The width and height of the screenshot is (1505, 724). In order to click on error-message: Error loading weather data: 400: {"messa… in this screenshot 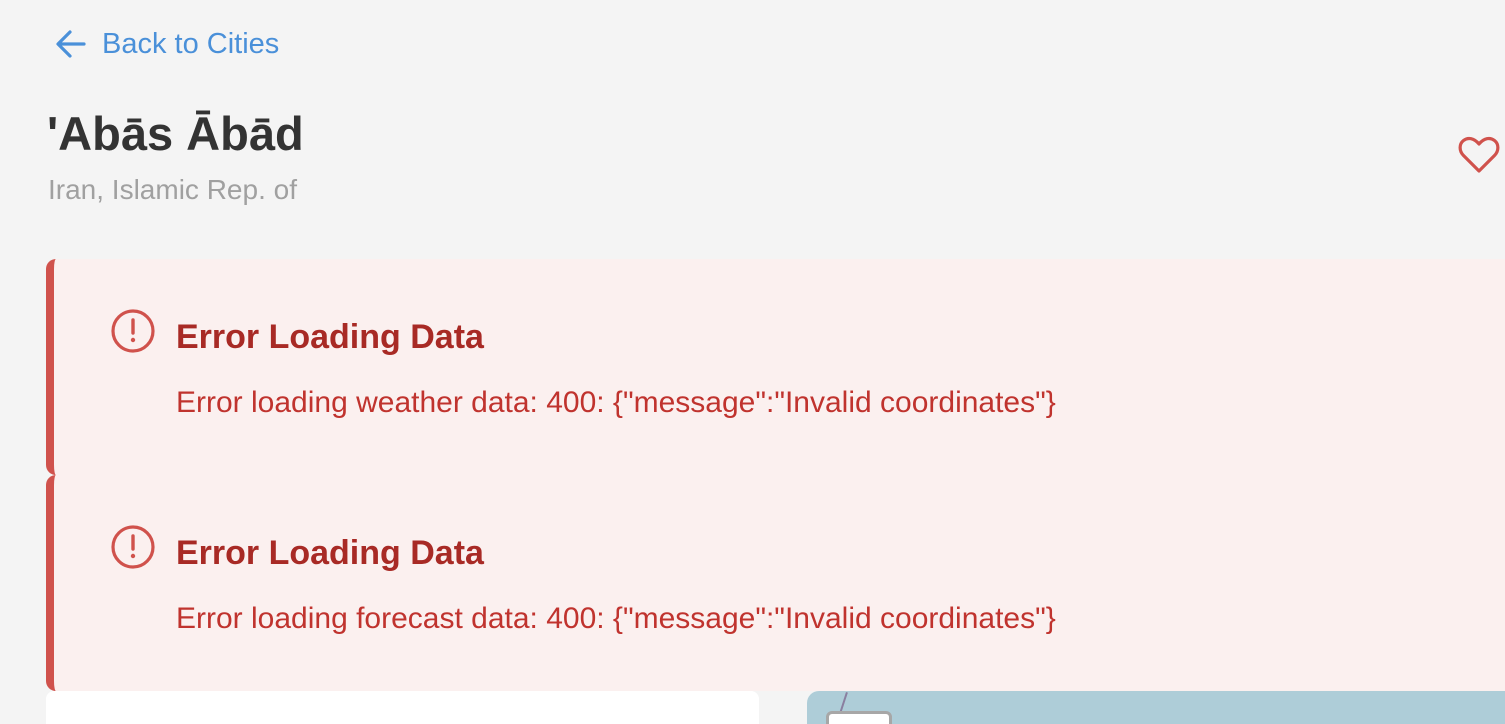, I will do `click(616, 402)`.